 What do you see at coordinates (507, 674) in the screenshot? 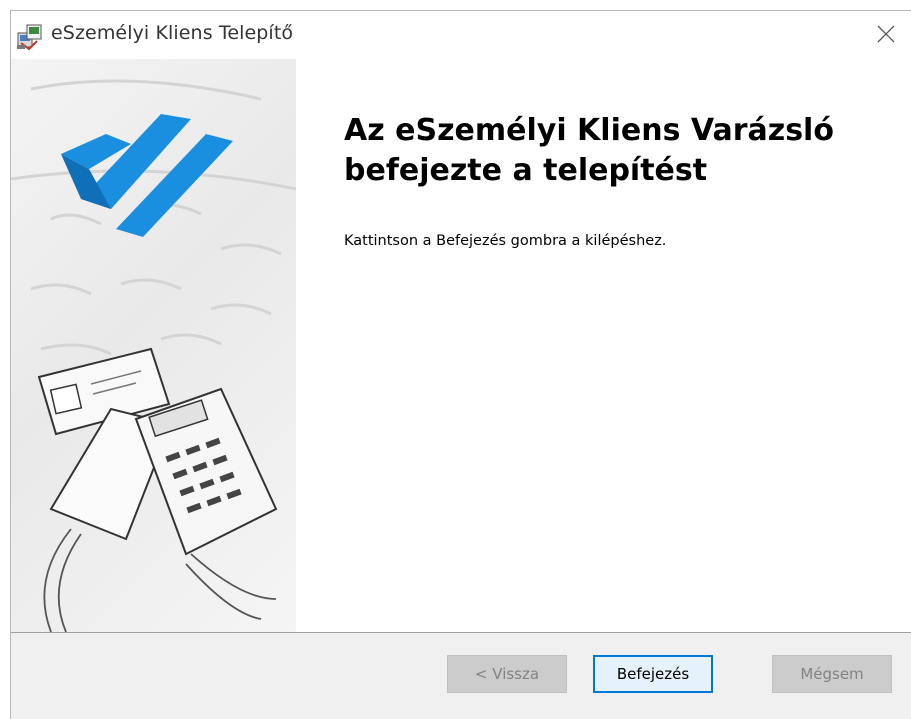
I see `back-button: < Vissza` at bounding box center [507, 674].